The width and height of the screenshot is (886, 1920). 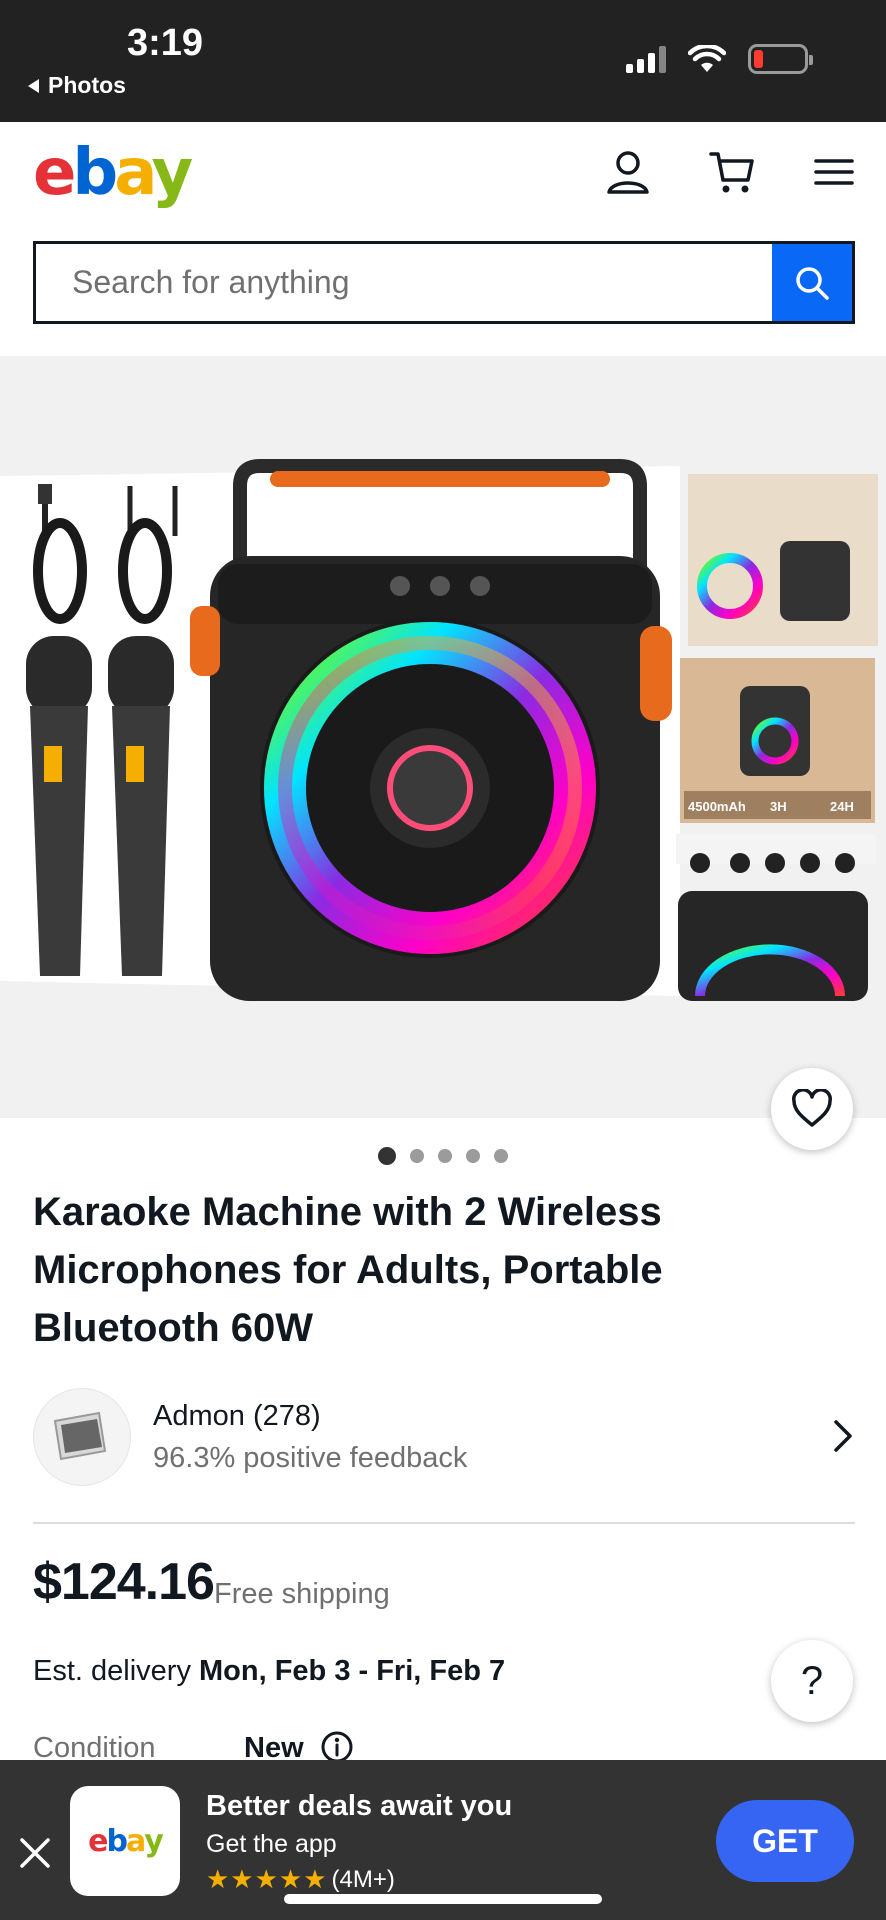 I want to click on status-bar: 3:19 Photos, so click(x=443, y=61).